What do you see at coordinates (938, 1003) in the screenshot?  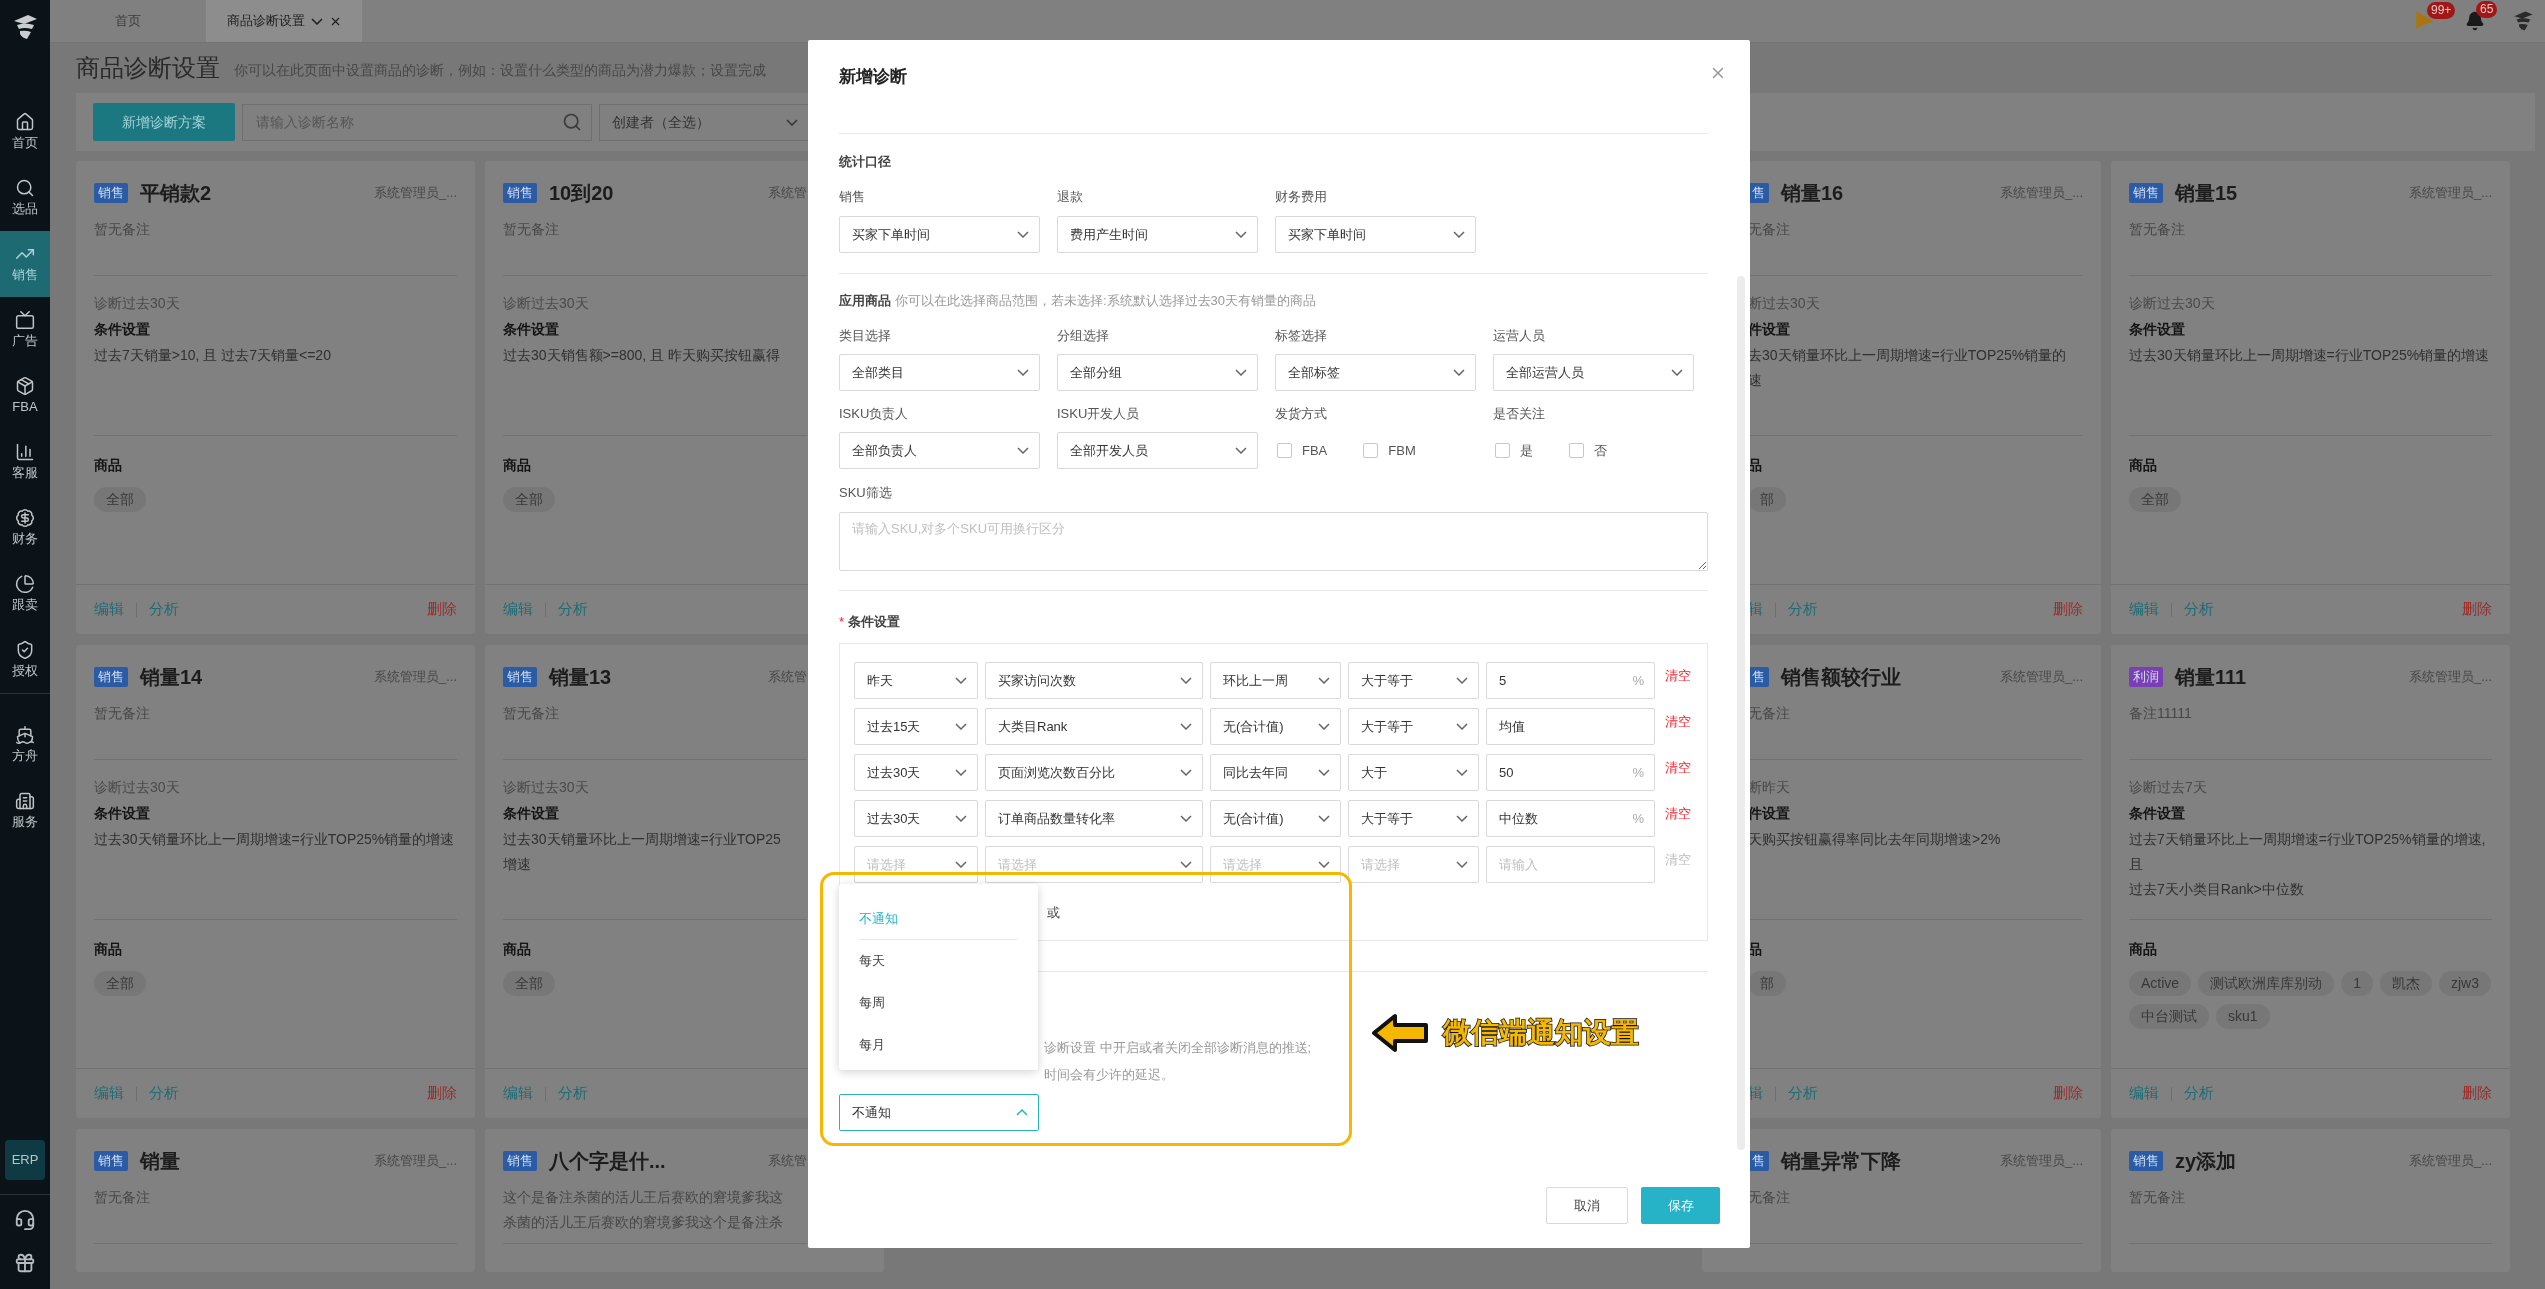 I see `dropdown-option: 每周` at bounding box center [938, 1003].